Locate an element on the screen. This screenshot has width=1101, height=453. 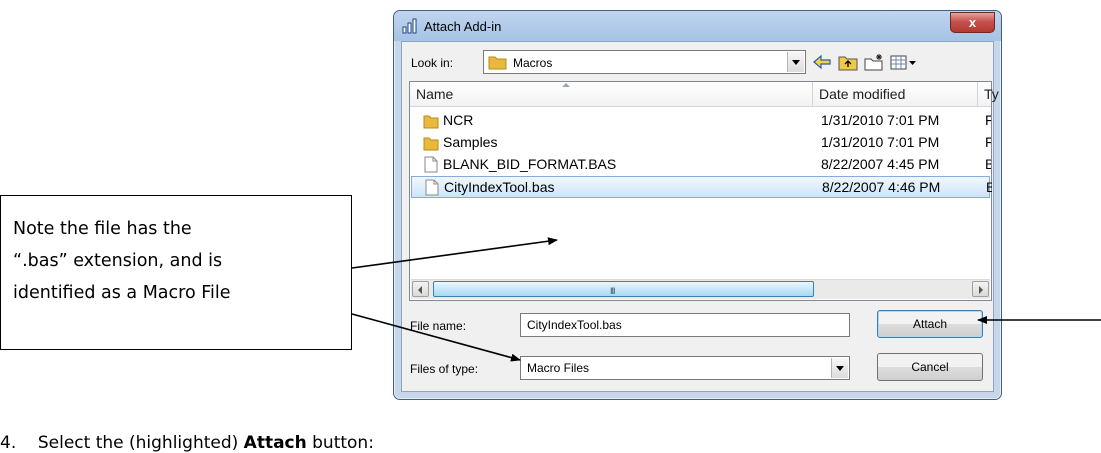
file-name-label: File name: is located at coordinates (438, 326).